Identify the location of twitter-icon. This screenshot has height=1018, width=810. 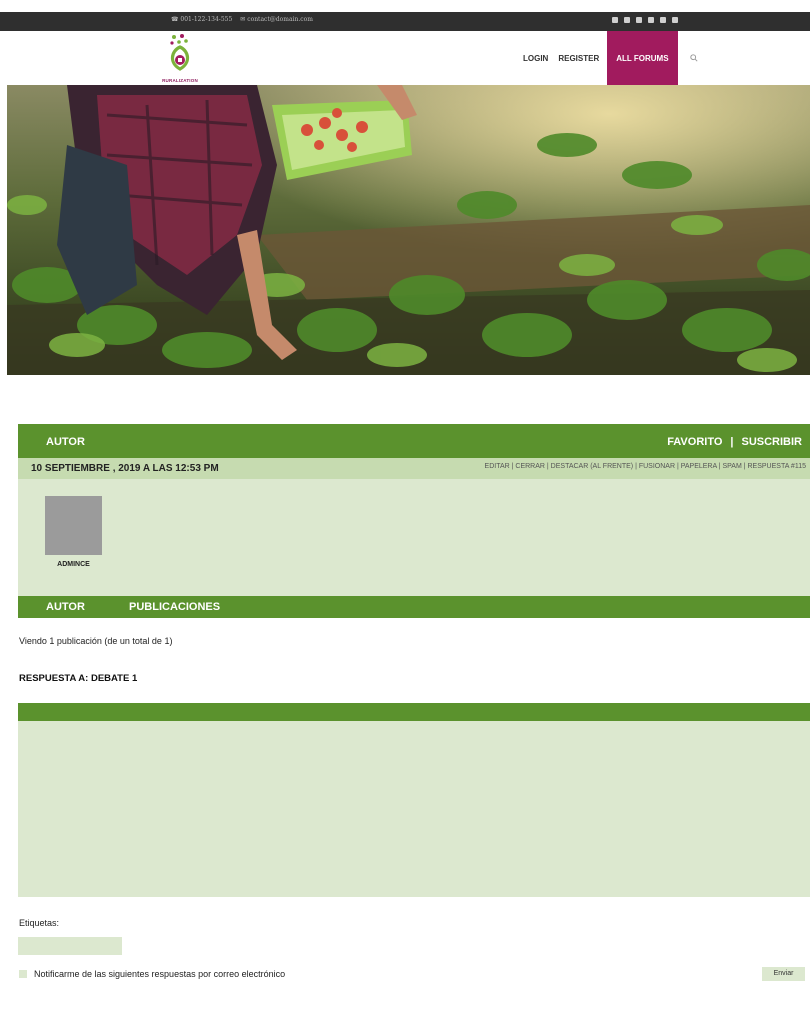
(615, 20).